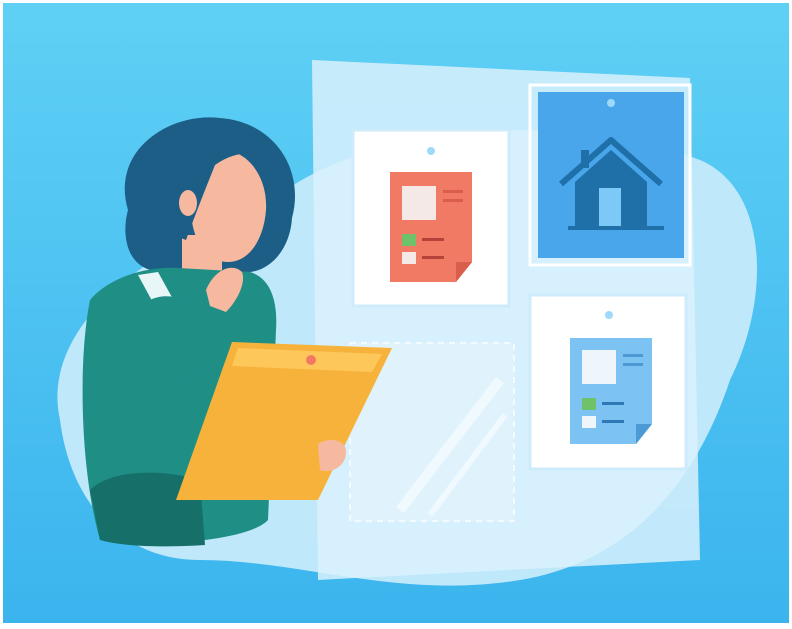  Describe the element at coordinates (610, 175) in the screenshot. I see `house-card` at that location.